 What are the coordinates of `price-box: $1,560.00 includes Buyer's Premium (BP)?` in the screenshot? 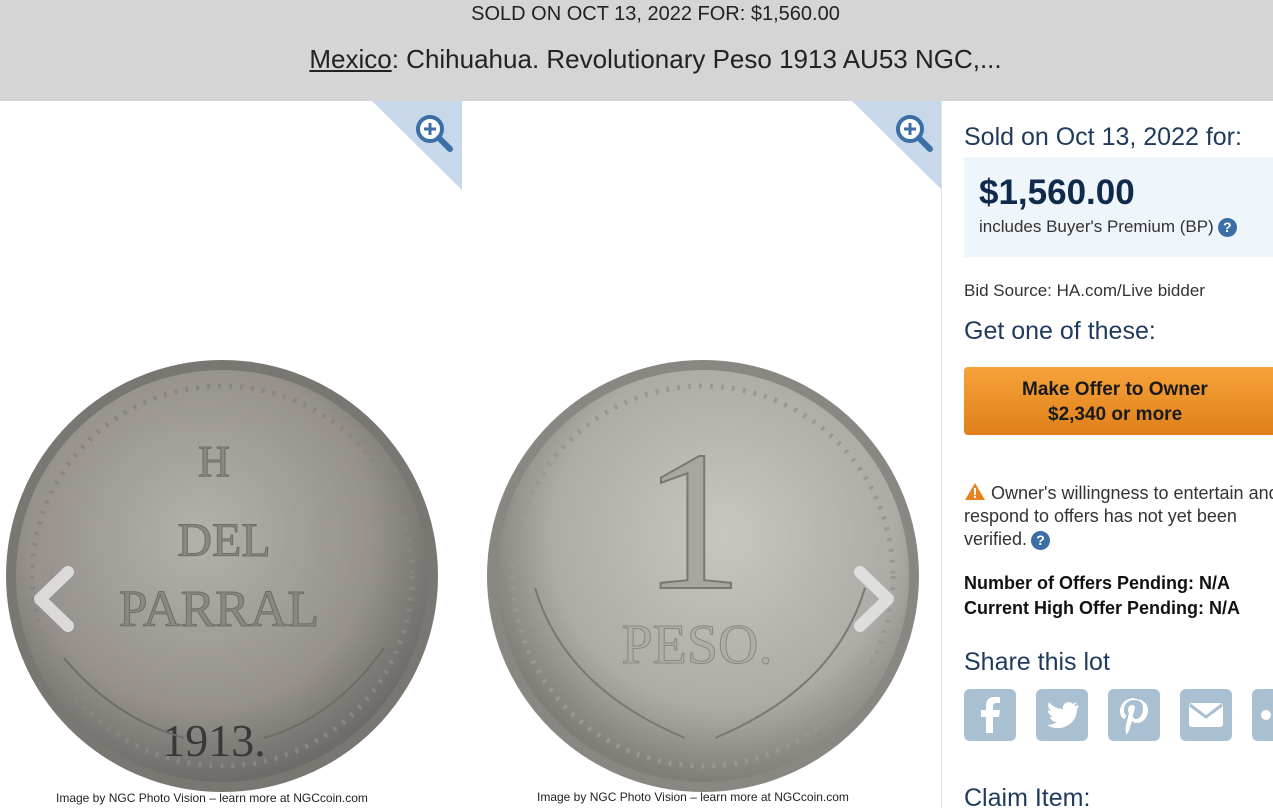 It's located at (1118, 207).